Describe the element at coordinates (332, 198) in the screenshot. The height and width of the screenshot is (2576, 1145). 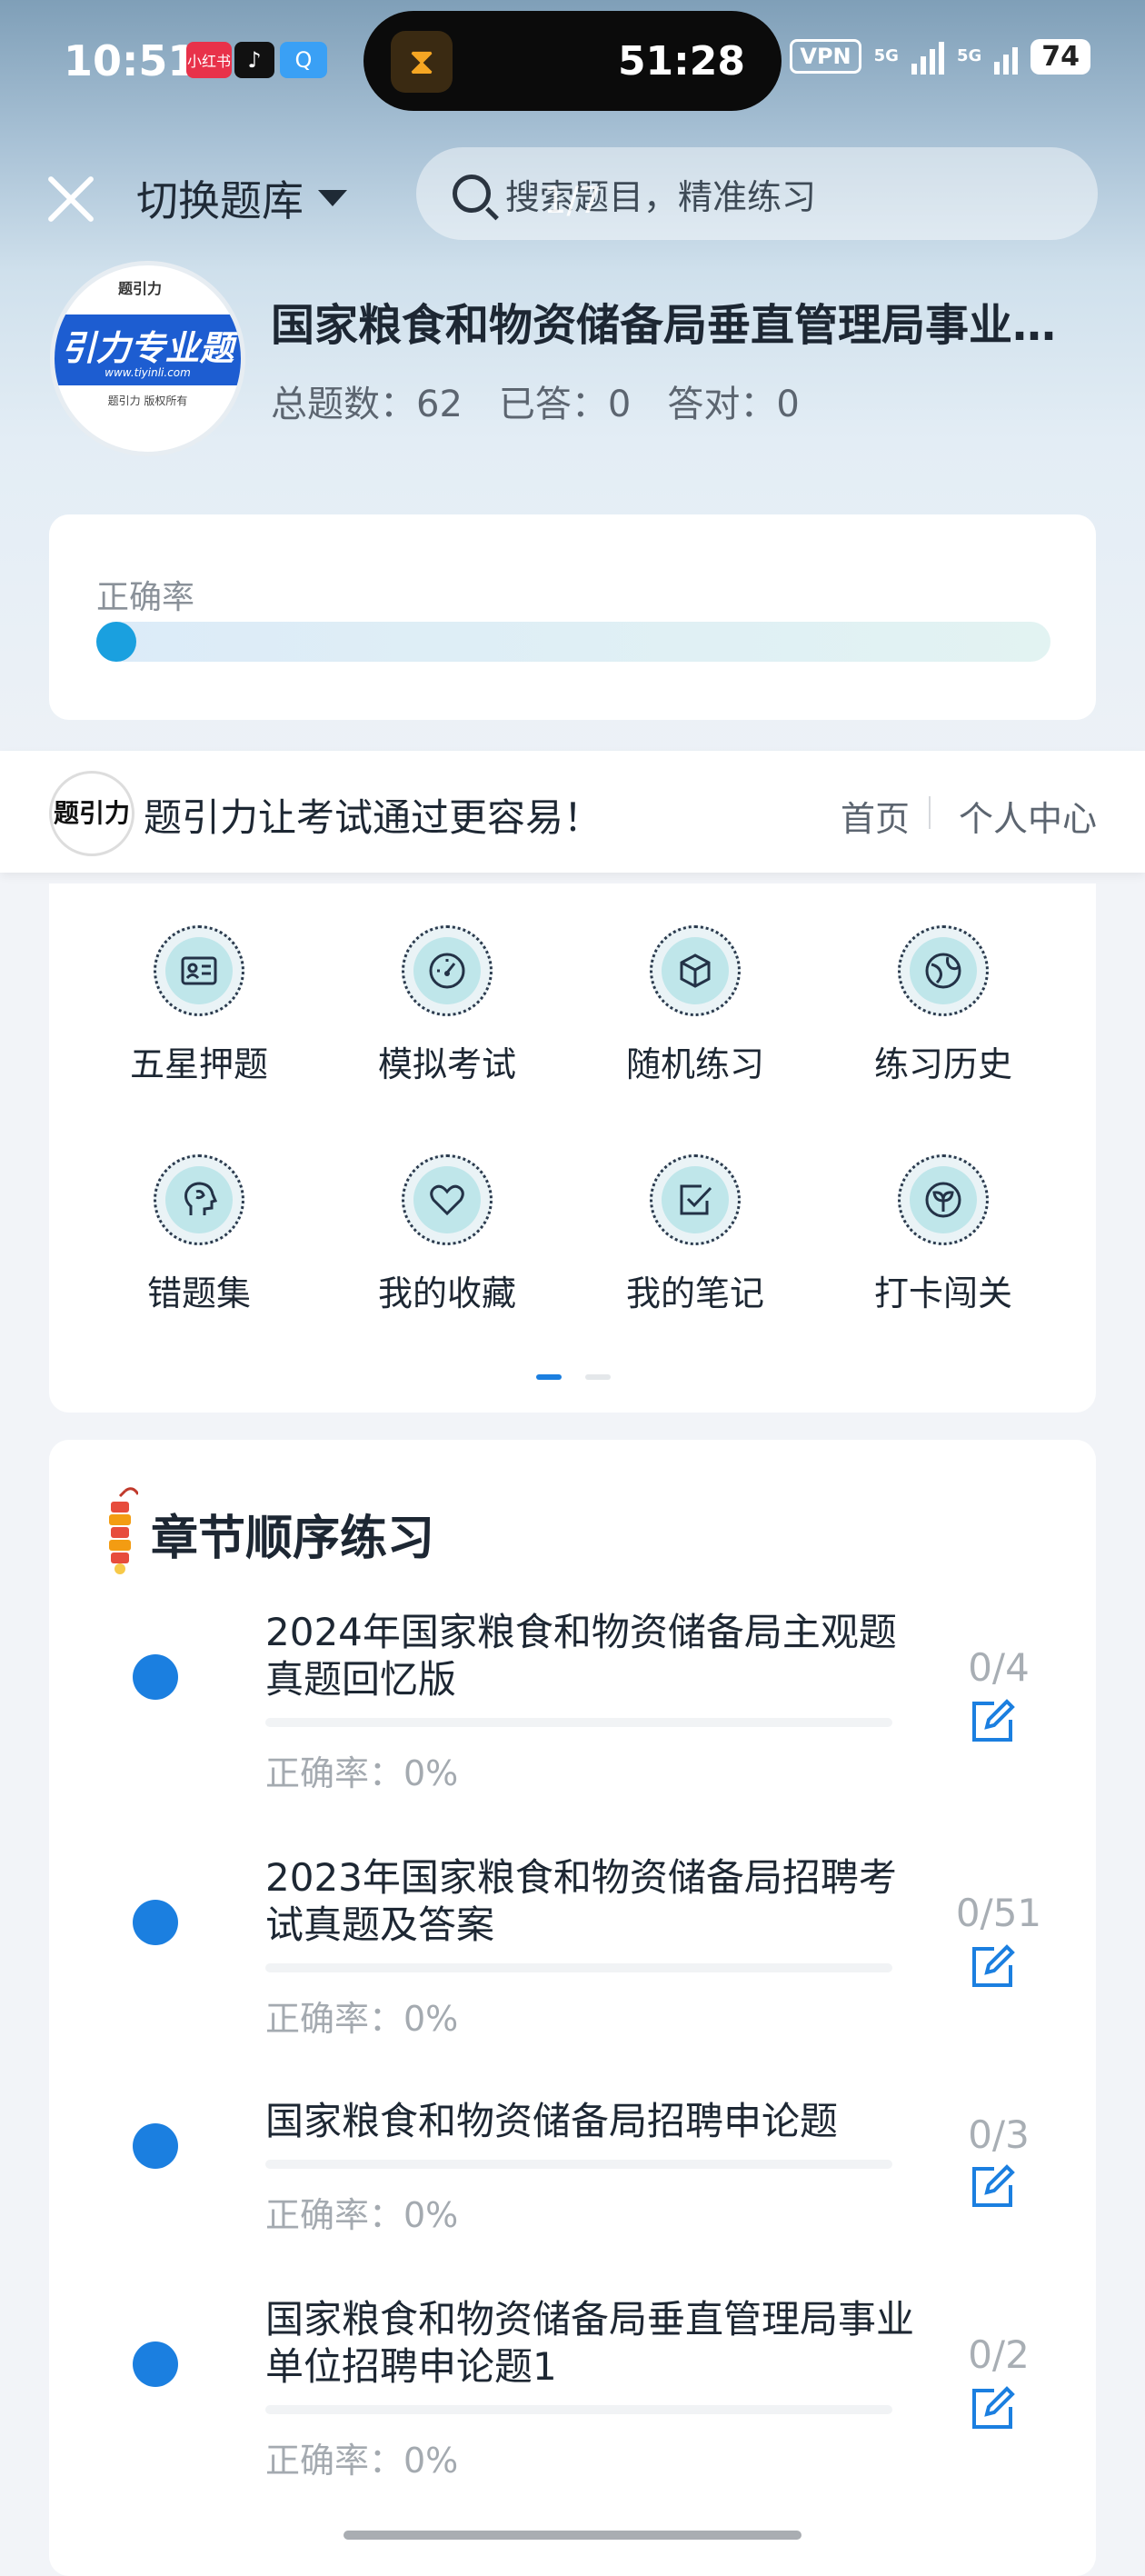
I see `caret-down-icon` at that location.